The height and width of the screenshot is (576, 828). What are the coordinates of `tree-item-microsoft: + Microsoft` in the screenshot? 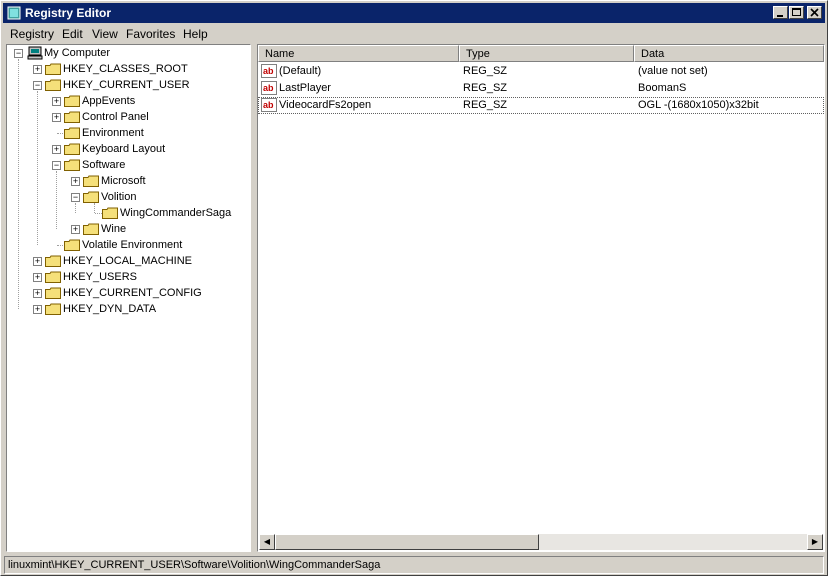 It's located at (127, 181).